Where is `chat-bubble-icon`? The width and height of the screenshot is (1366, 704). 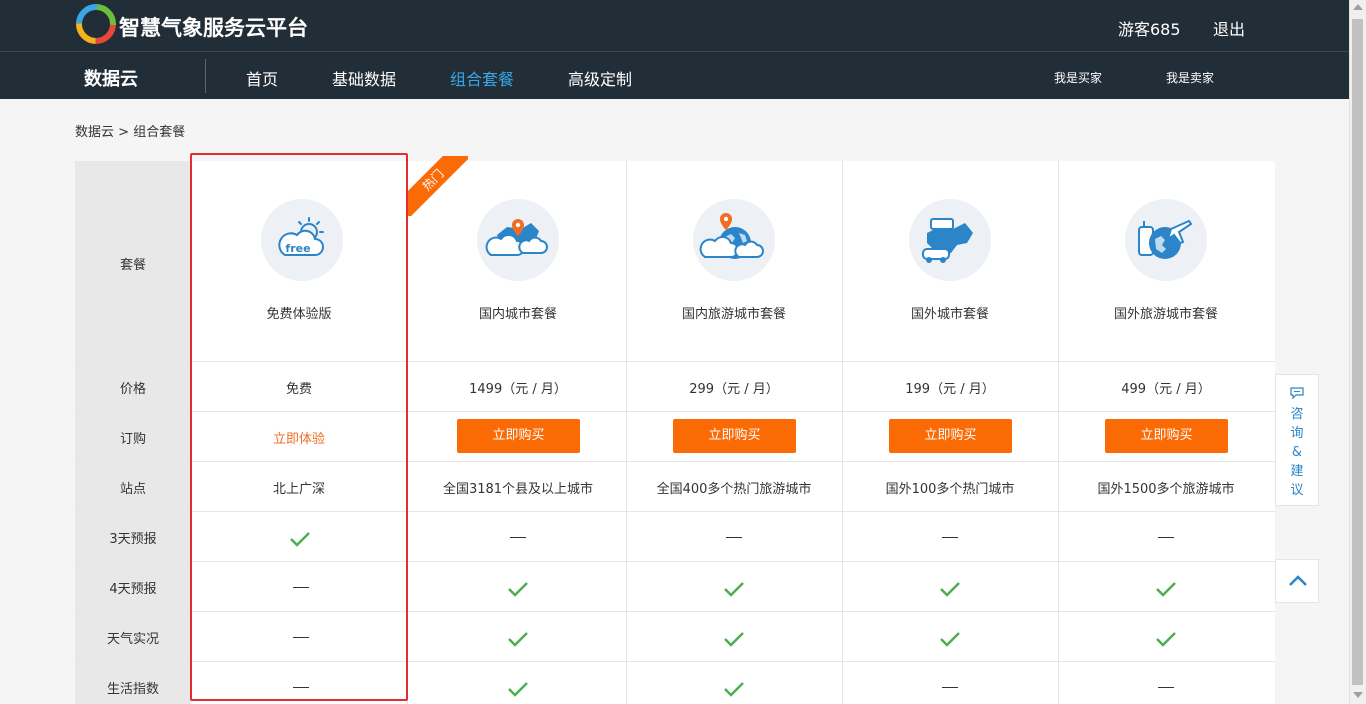 chat-bubble-icon is located at coordinates (1297, 393).